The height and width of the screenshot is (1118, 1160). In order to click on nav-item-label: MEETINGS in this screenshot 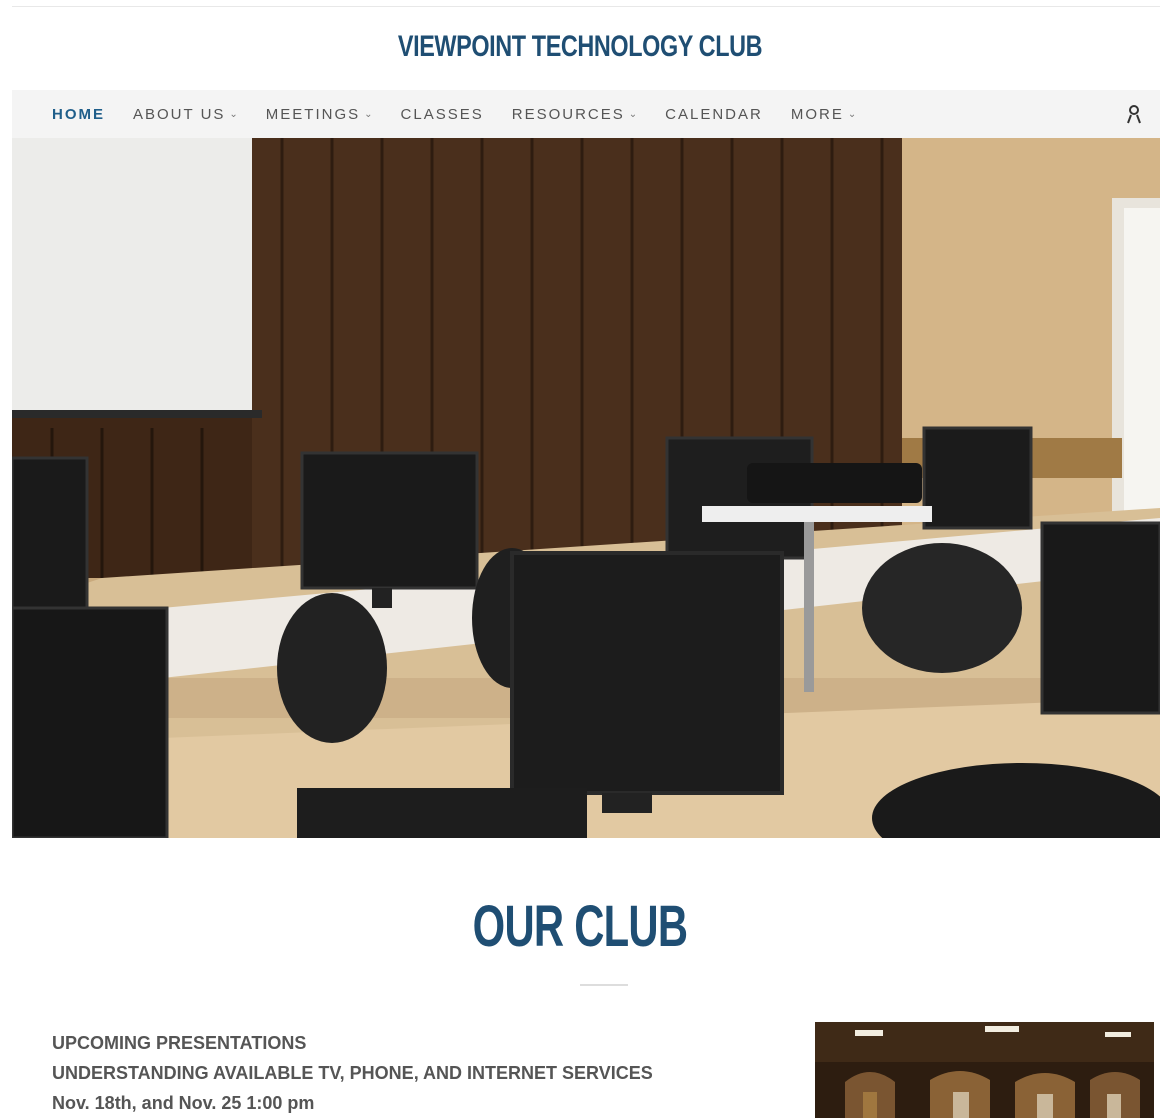, I will do `click(313, 114)`.